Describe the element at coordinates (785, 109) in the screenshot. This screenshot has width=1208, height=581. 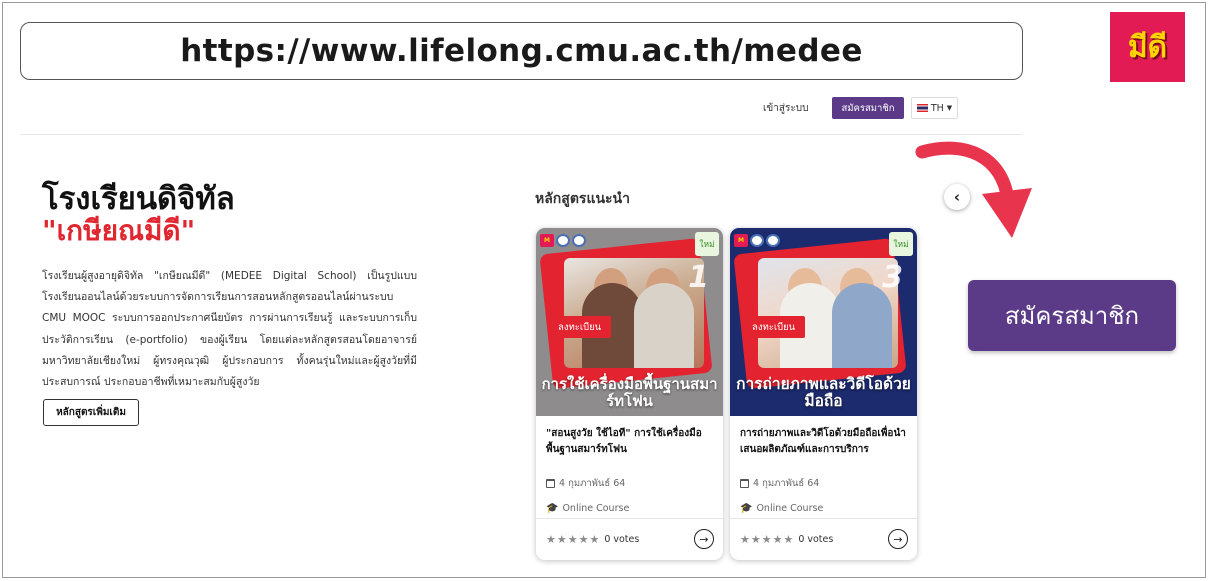
I see `login-link: เข้าสู่ระบบ` at that location.